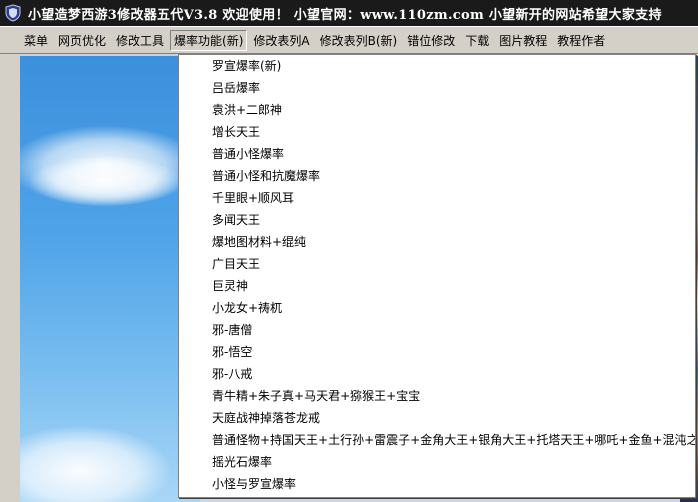  Describe the element at coordinates (437, 374) in the screenshot. I see `dropdown-item: 邪-八戒` at that location.